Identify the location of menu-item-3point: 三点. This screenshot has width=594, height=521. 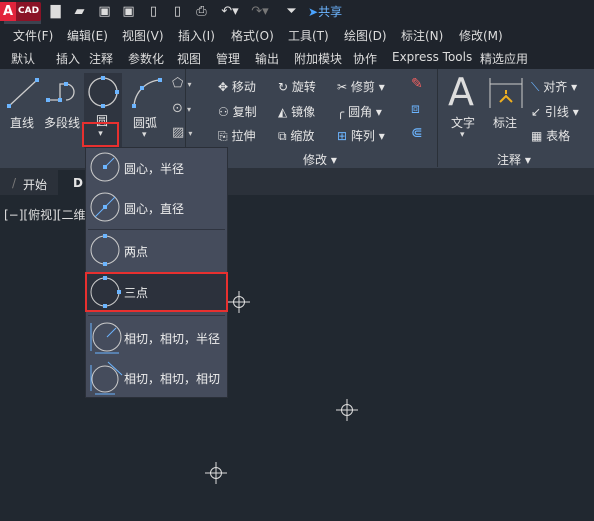
(156, 292).